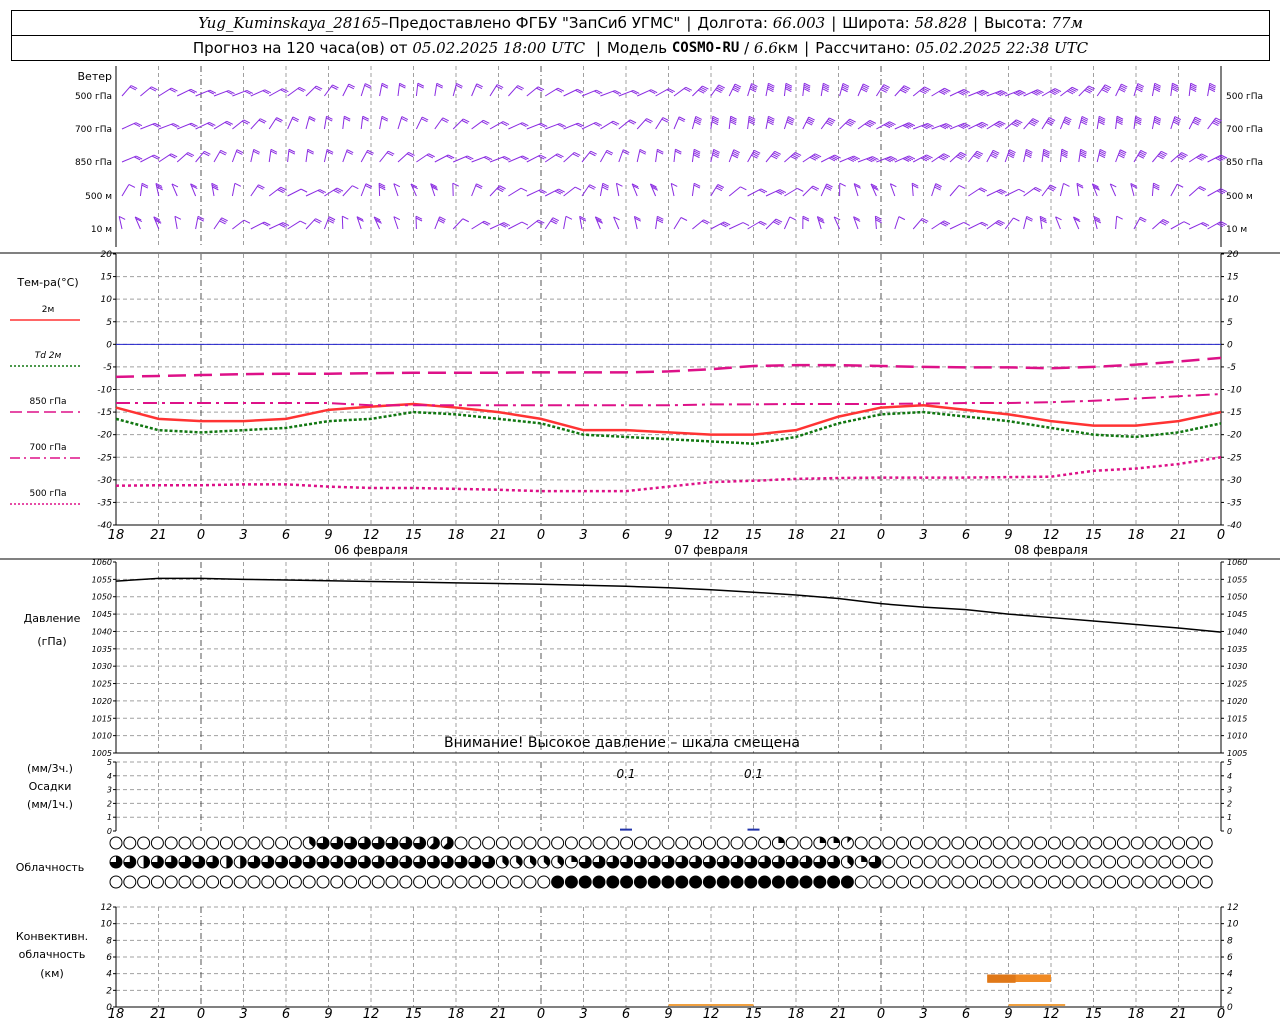 Image resolution: width=1280 pixels, height=1024 pixels. What do you see at coordinates (104, 436) in the screenshot?
I see `y-tick-label-left: -20` at bounding box center [104, 436].